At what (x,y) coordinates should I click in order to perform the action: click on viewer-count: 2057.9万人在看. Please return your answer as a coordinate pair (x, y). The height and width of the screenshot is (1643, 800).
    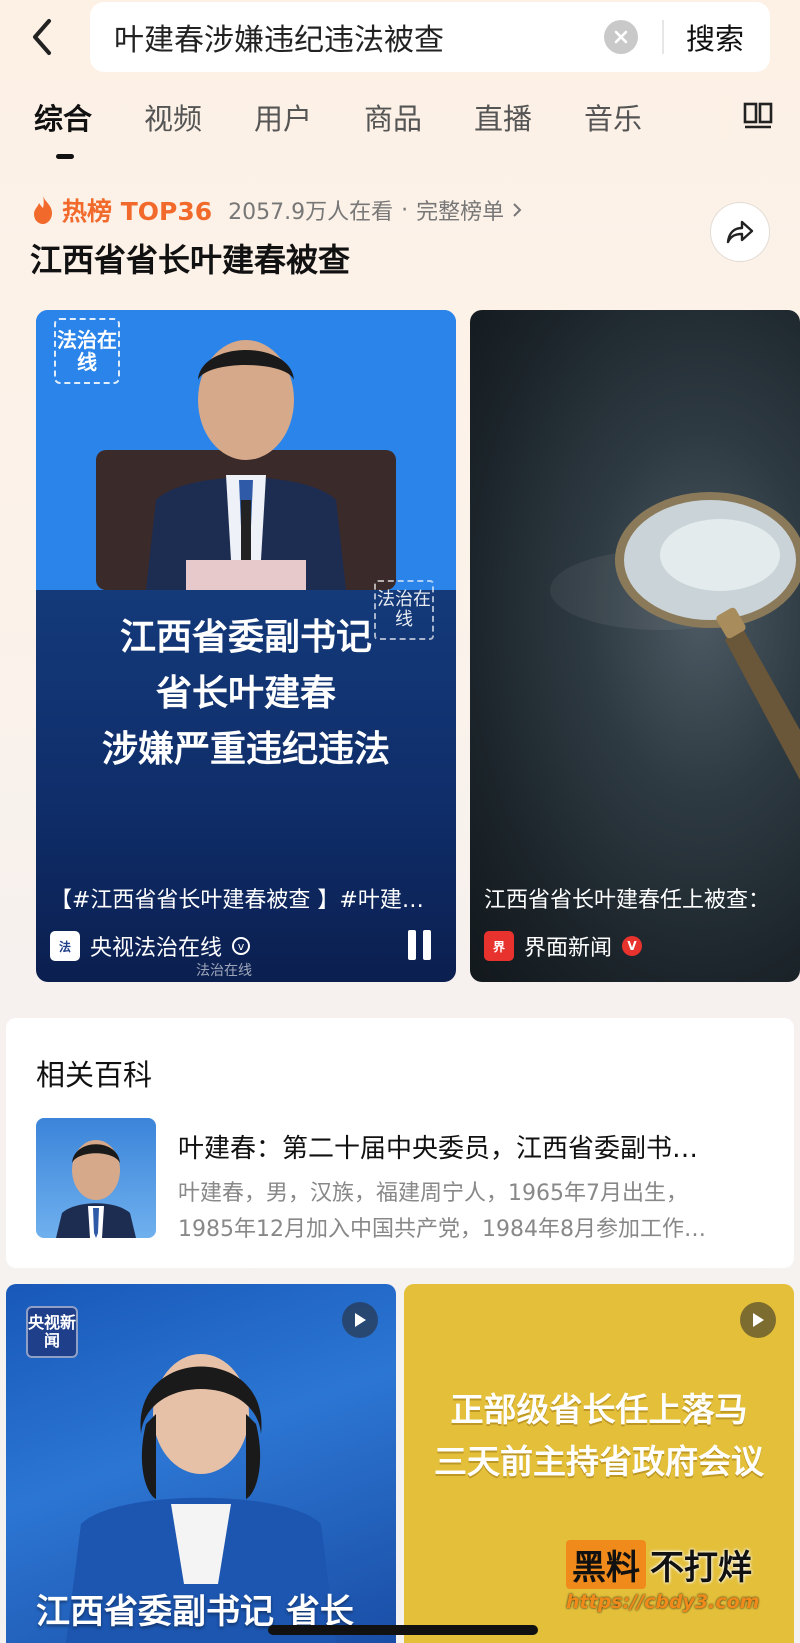
    Looking at the image, I should click on (311, 212).